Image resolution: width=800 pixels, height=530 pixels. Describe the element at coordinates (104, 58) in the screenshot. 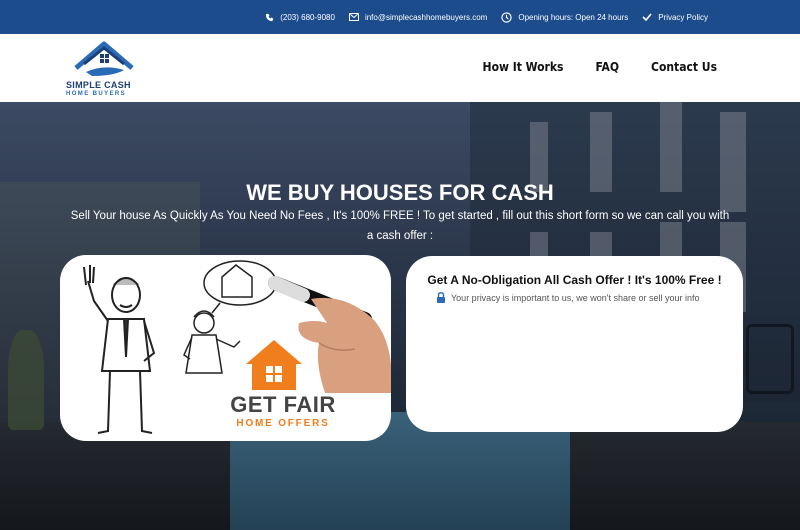

I see `house-logo-icon` at that location.